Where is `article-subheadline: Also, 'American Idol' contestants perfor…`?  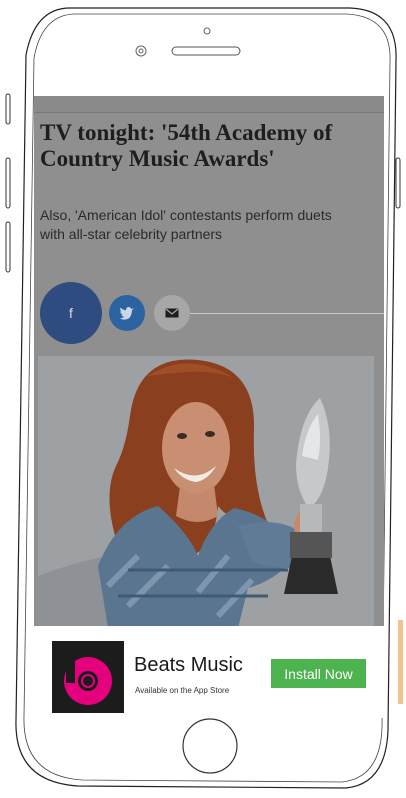 article-subheadline: Also, 'American Idol' contestants perfor… is located at coordinates (186, 224).